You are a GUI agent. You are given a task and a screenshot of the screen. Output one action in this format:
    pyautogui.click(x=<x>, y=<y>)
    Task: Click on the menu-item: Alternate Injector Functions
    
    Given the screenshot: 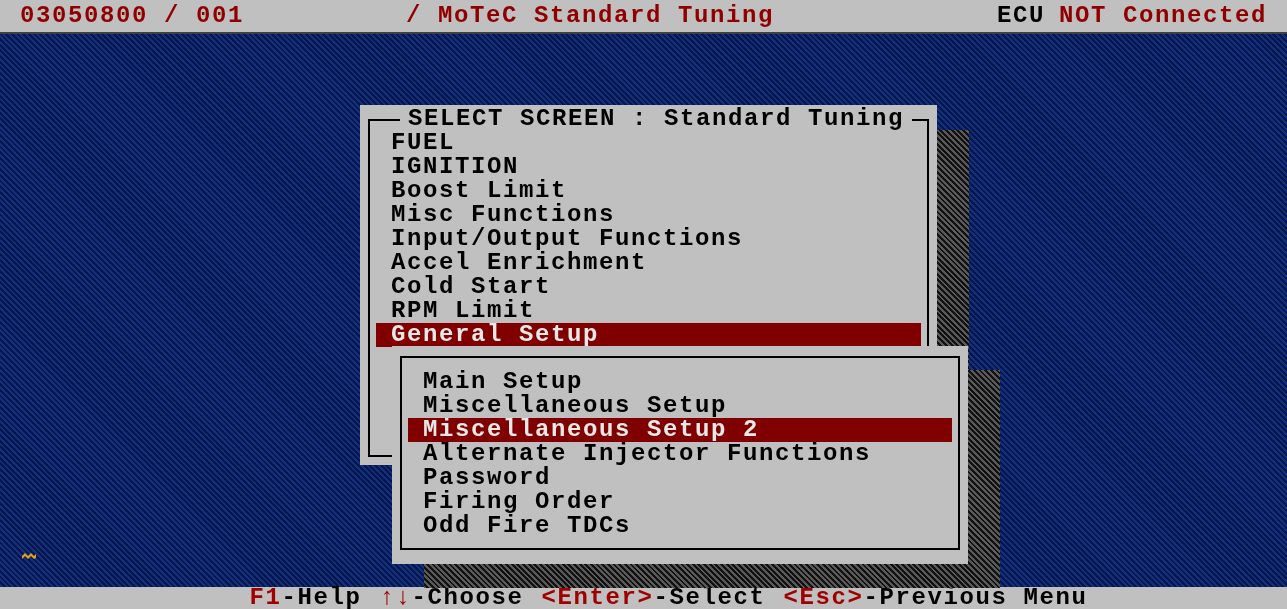 What is the action you would take?
    pyautogui.click(x=680, y=454)
    